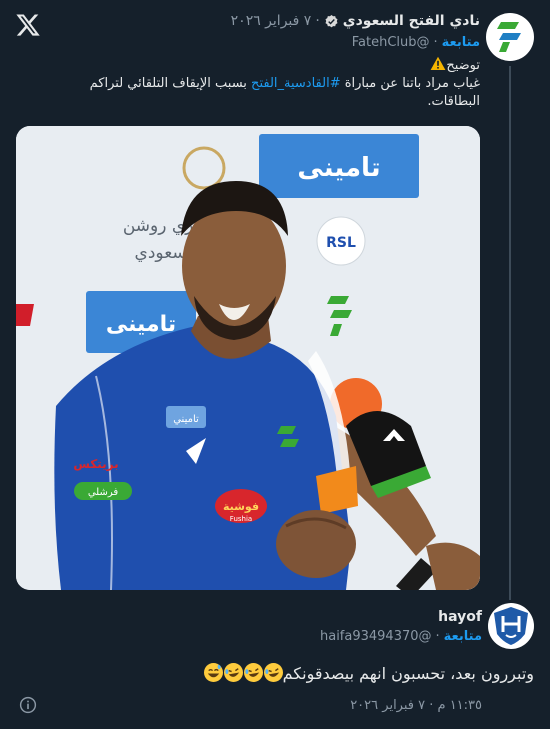 This screenshot has width=550, height=729. What do you see at coordinates (272, 617) in the screenshot?
I see `tweet2-display-name: hayof` at bounding box center [272, 617].